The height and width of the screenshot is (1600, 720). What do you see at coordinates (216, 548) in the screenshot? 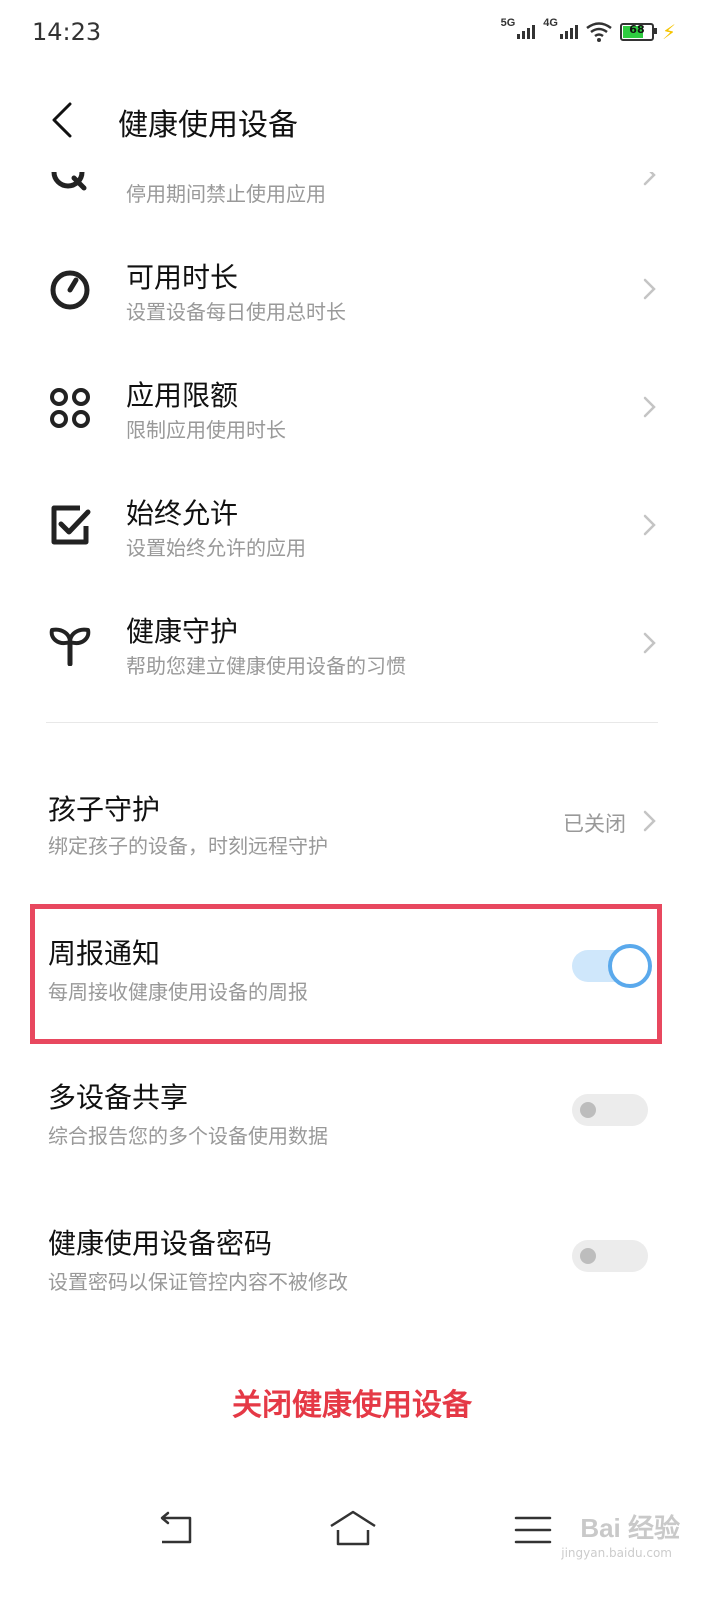
I see `item-subtitle: 设置始终允许的应用` at bounding box center [216, 548].